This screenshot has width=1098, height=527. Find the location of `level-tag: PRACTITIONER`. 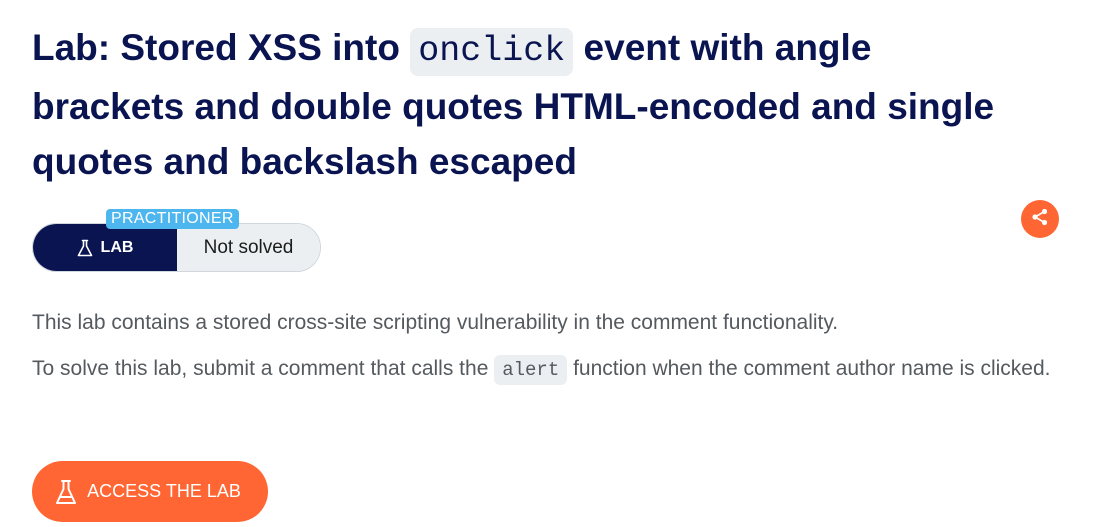

level-tag: PRACTITIONER is located at coordinates (172, 219).